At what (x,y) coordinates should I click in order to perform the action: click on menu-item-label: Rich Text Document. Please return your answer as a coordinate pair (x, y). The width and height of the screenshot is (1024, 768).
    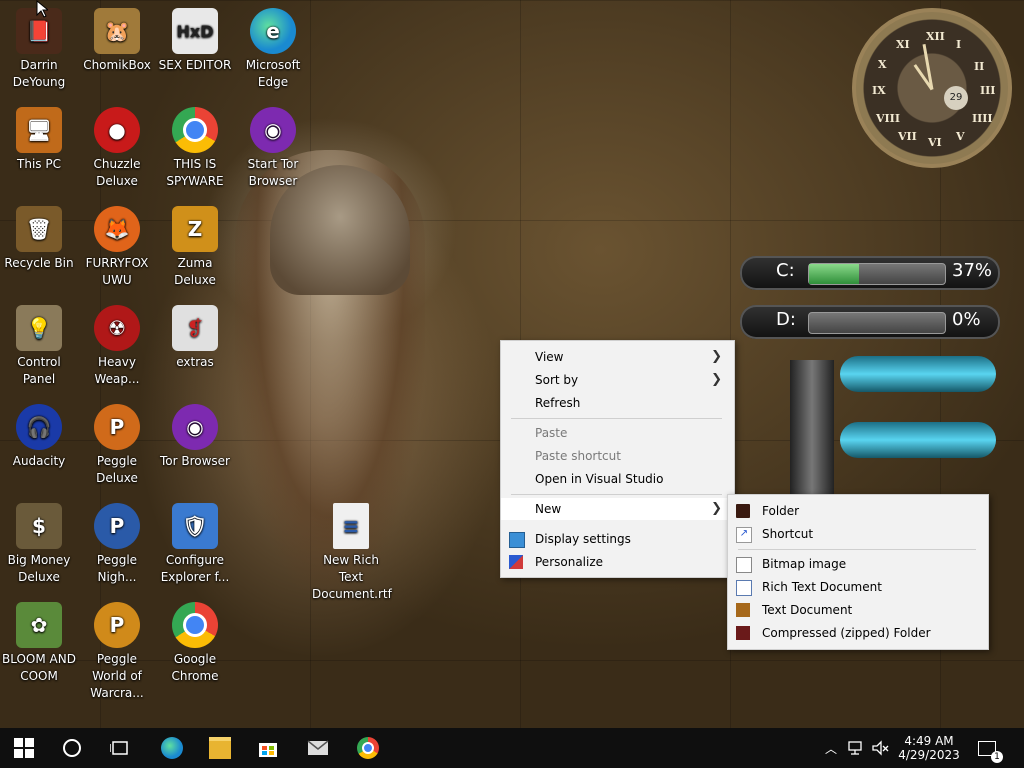
    Looking at the image, I should click on (822, 587).